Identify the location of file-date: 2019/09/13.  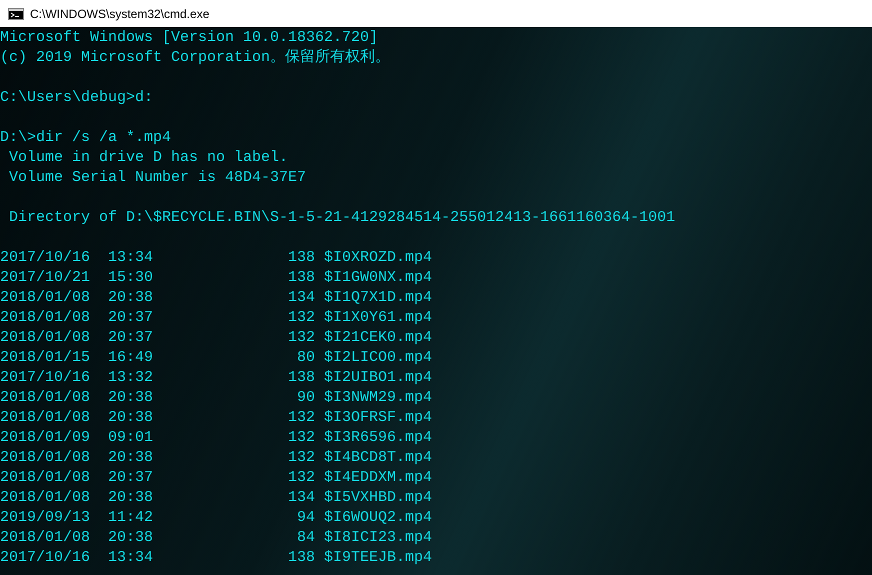
(46, 518).